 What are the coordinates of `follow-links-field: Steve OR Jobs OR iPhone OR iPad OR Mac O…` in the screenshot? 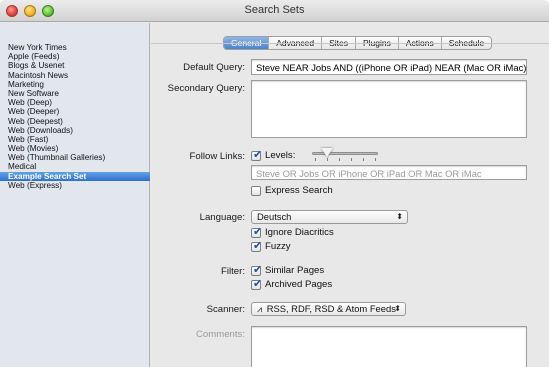 It's located at (389, 172).